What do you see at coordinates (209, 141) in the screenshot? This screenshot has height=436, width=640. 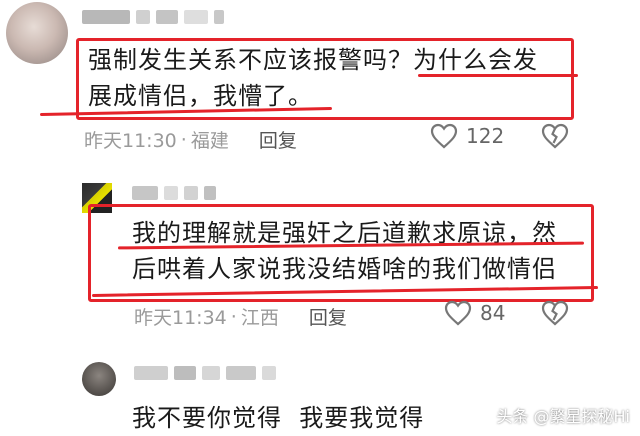 I see `location: 福建` at bounding box center [209, 141].